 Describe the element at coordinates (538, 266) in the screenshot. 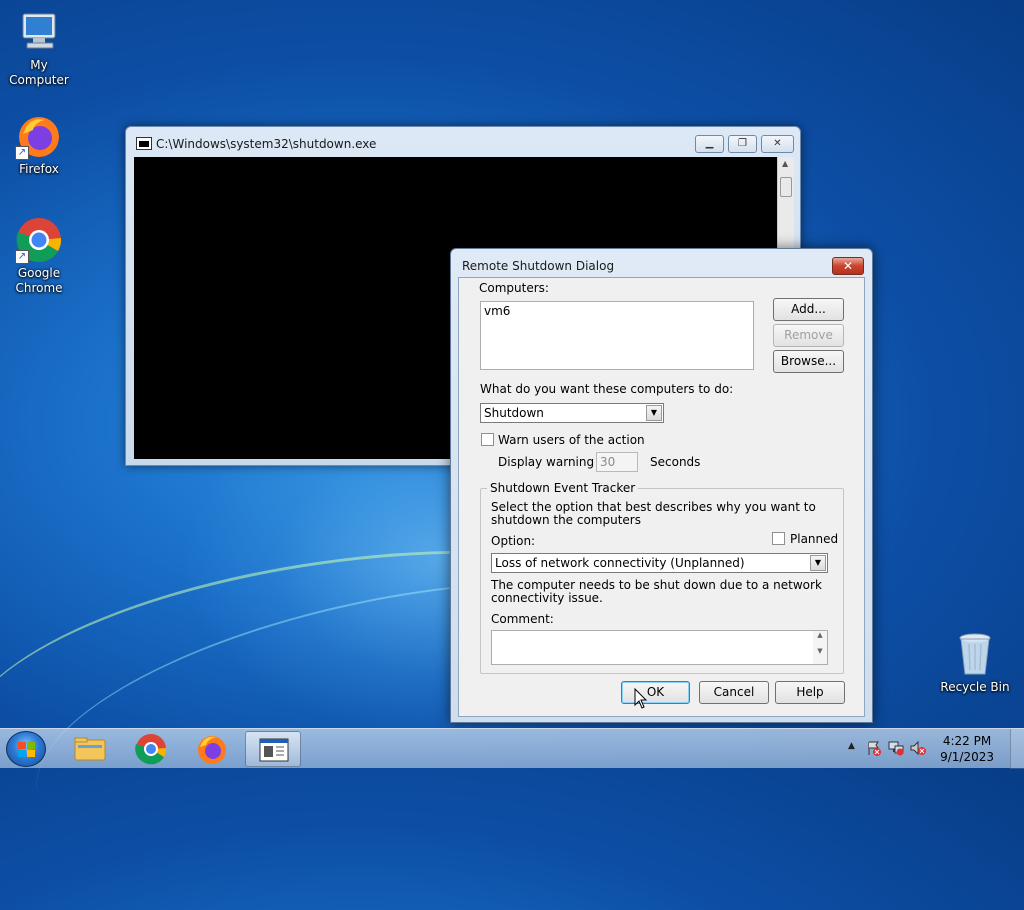

I see `dialog-title: Remote Shutdown Dialog` at that location.